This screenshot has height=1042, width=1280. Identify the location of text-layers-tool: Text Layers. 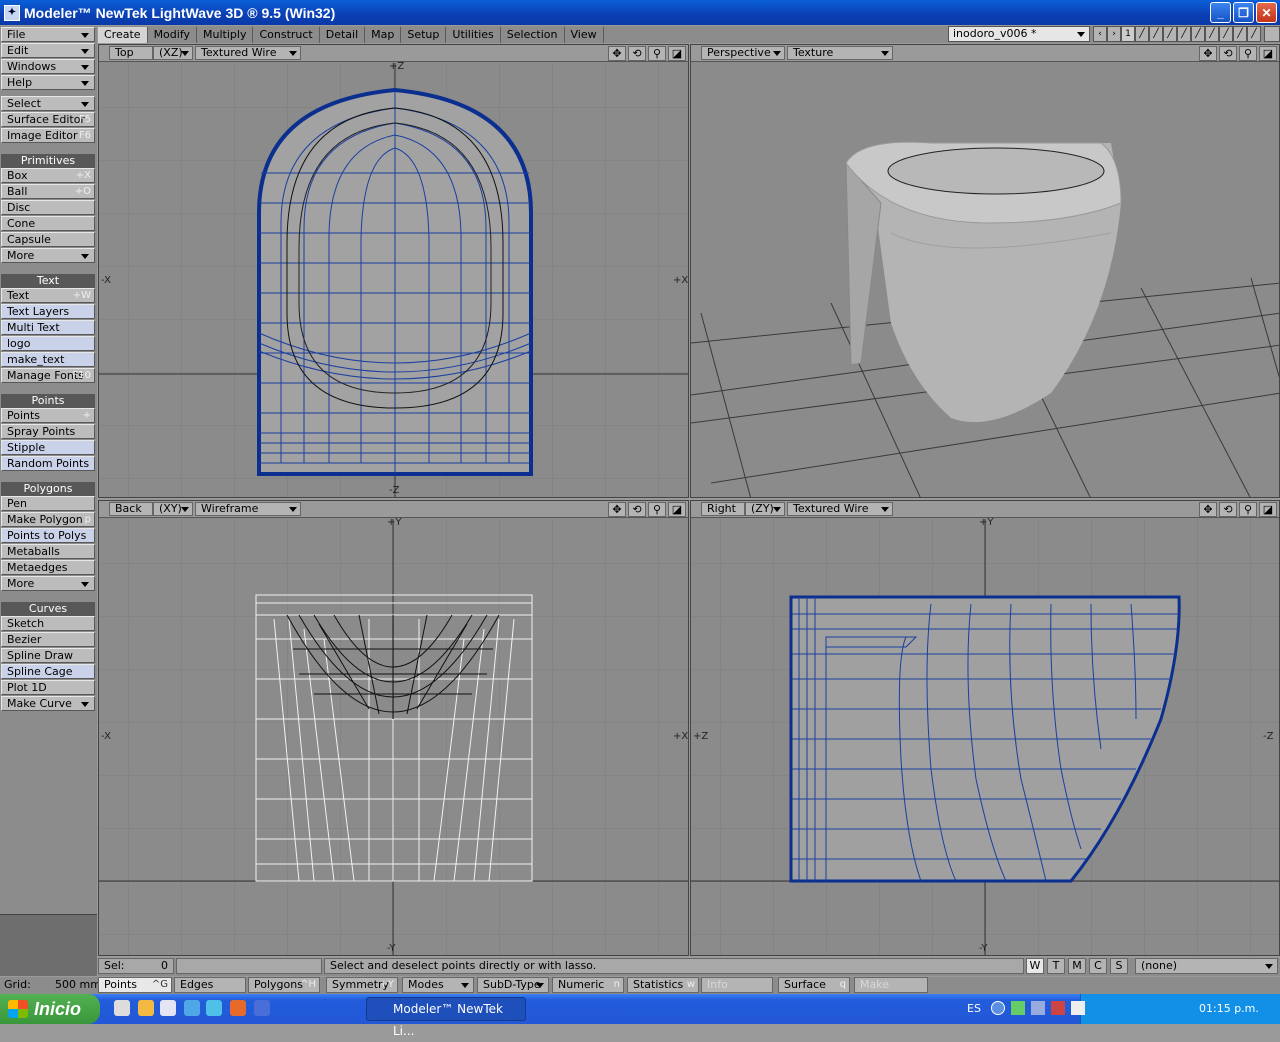
(48, 311).